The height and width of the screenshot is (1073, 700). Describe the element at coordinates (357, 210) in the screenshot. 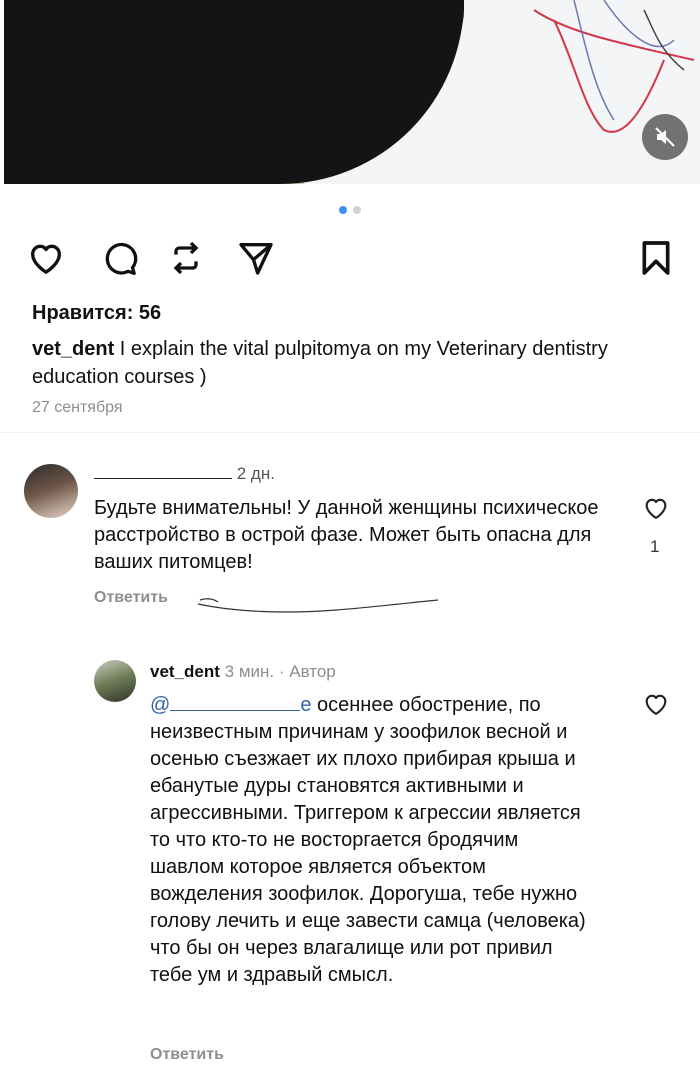

I see `carousel-dot` at that location.